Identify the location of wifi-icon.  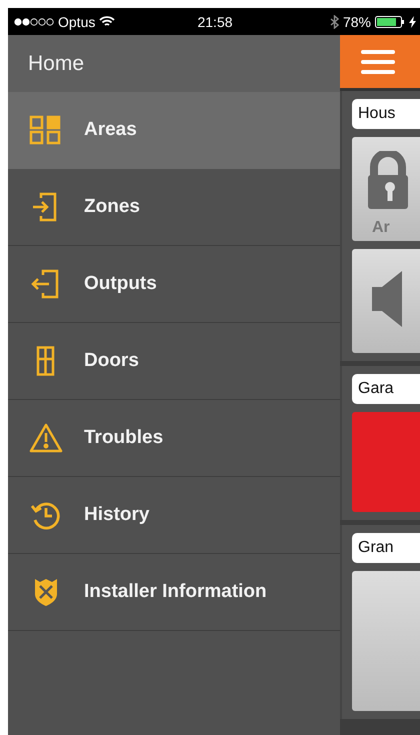
(107, 22).